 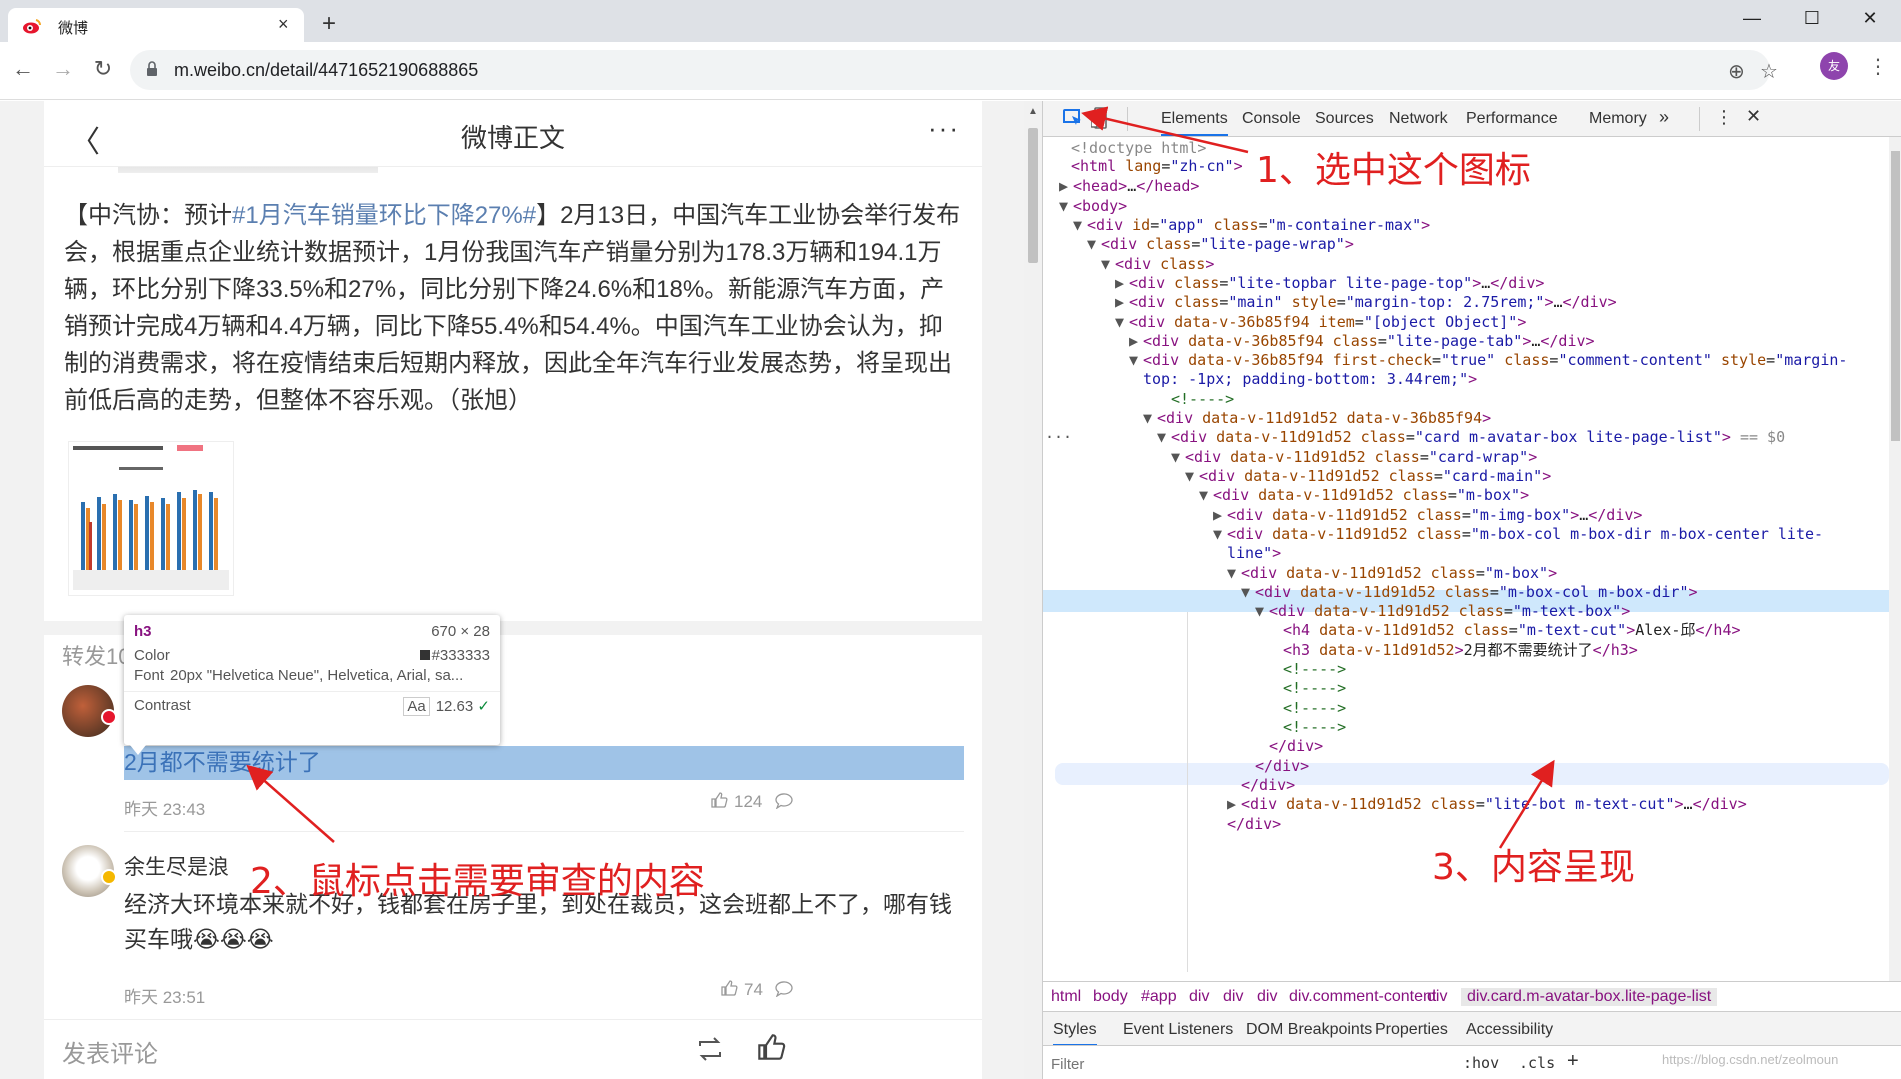 What do you see at coordinates (1271, 119) in the screenshot?
I see `tab-console: Console` at bounding box center [1271, 119].